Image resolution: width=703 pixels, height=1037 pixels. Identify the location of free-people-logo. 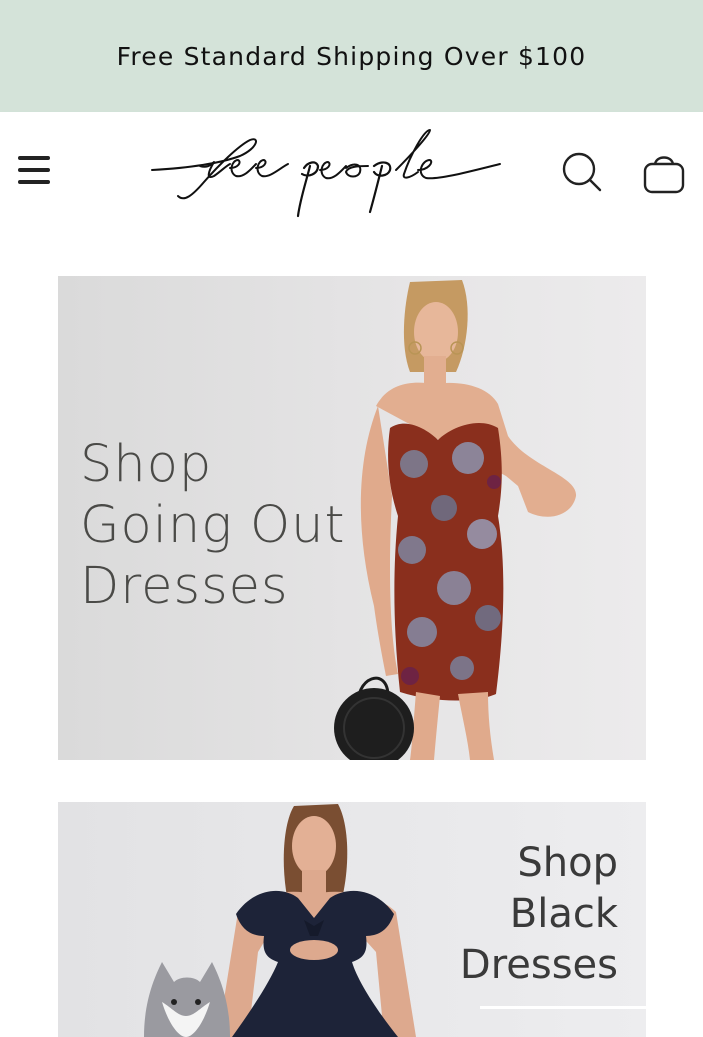
(326, 175).